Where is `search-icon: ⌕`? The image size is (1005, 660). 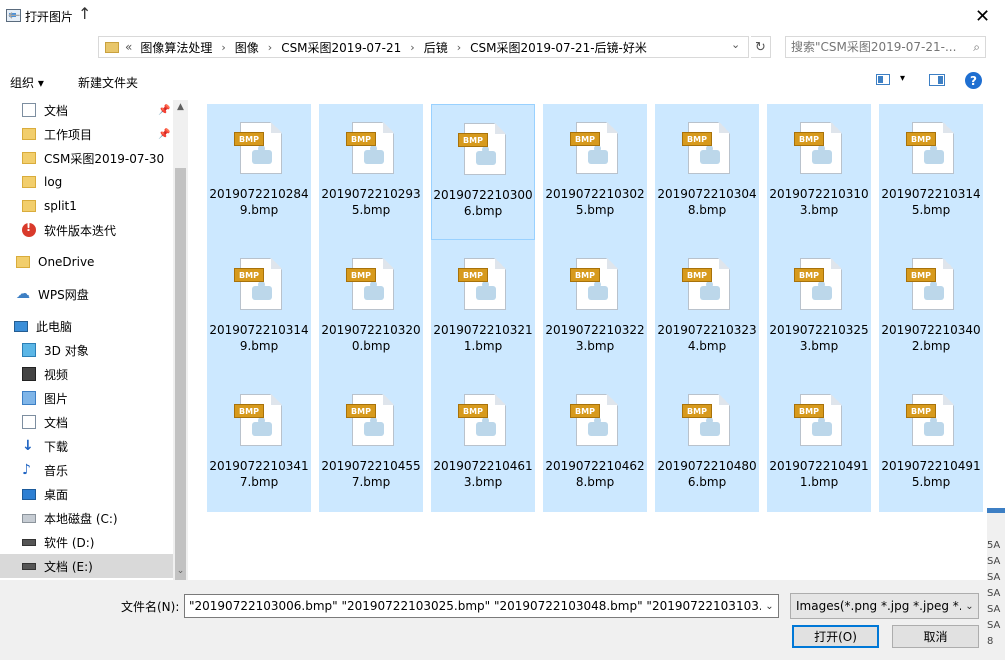
search-icon: ⌕ is located at coordinates (976, 47).